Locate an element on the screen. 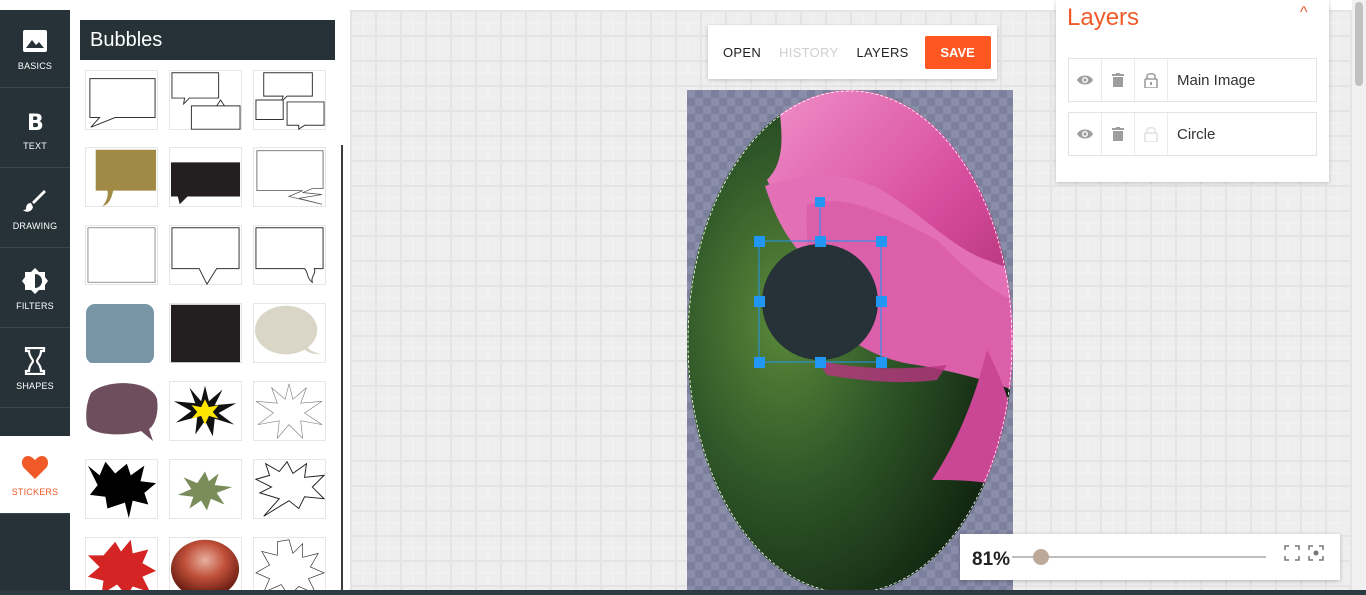  rail-item-basics: BASICS is located at coordinates (35, 49).